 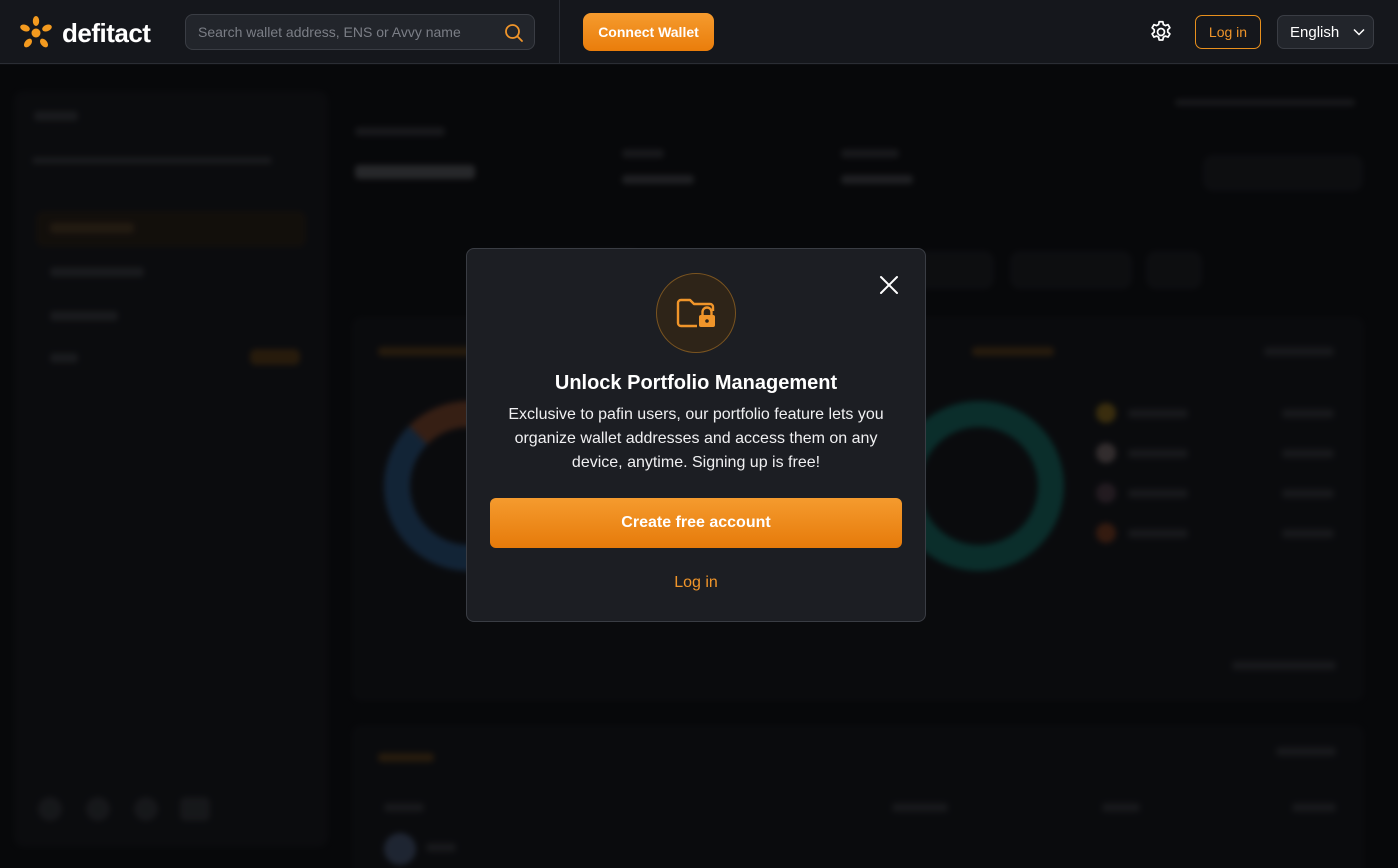 What do you see at coordinates (648, 32) in the screenshot?
I see `connect-wallet-button: Connect Wallet` at bounding box center [648, 32].